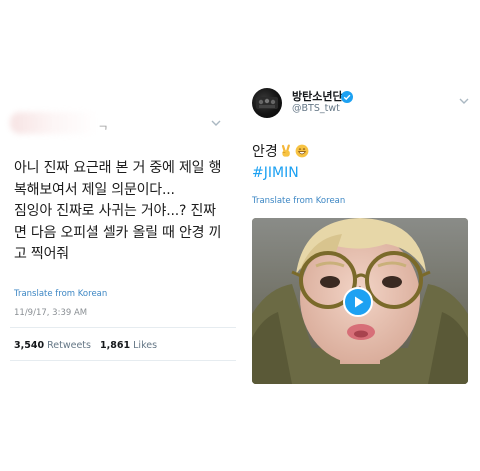  Describe the element at coordinates (29, 345) in the screenshot. I see `retweets-count: 3,540` at that location.